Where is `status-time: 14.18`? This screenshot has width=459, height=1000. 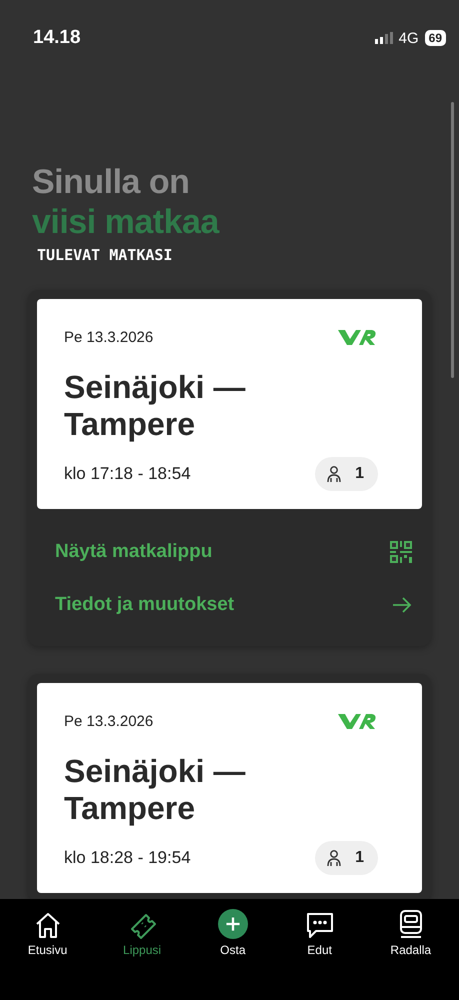 status-time: 14.18 is located at coordinates (57, 38).